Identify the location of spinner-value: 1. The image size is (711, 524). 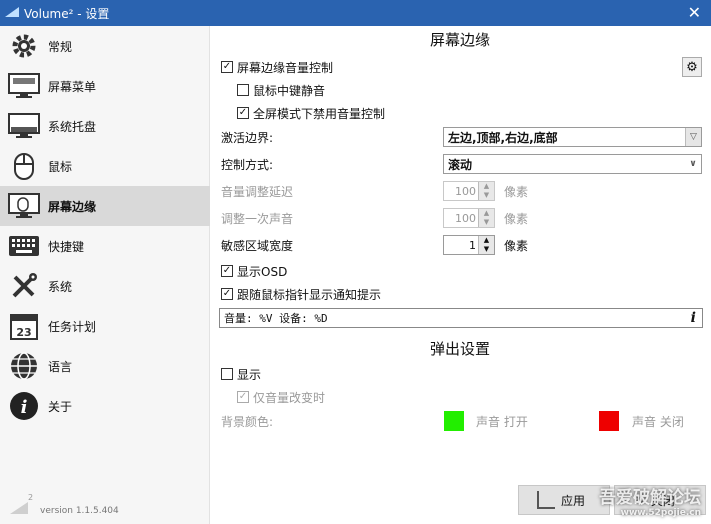
(472, 245).